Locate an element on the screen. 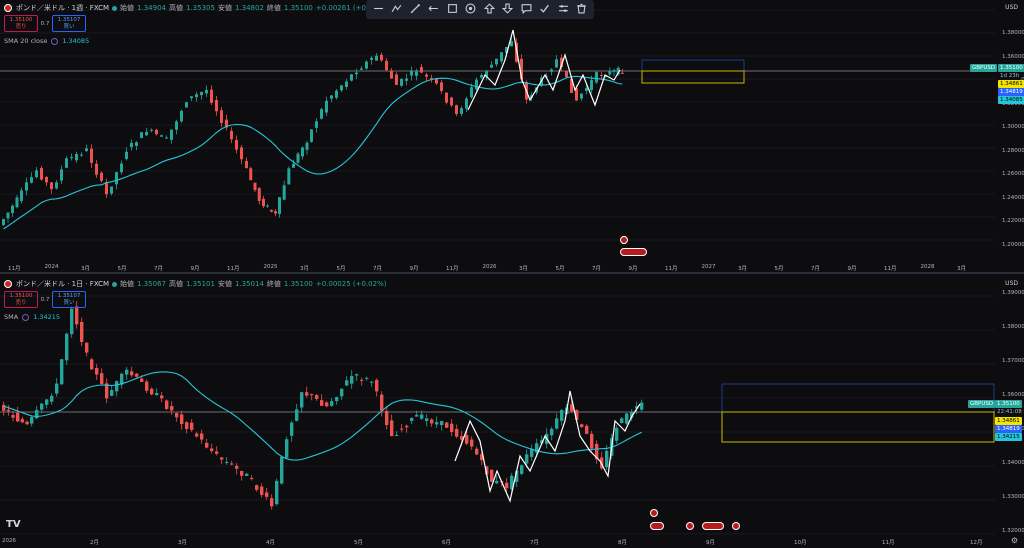 The width and height of the screenshot is (1024, 548). tradingview-logo: TV is located at coordinates (13, 524).